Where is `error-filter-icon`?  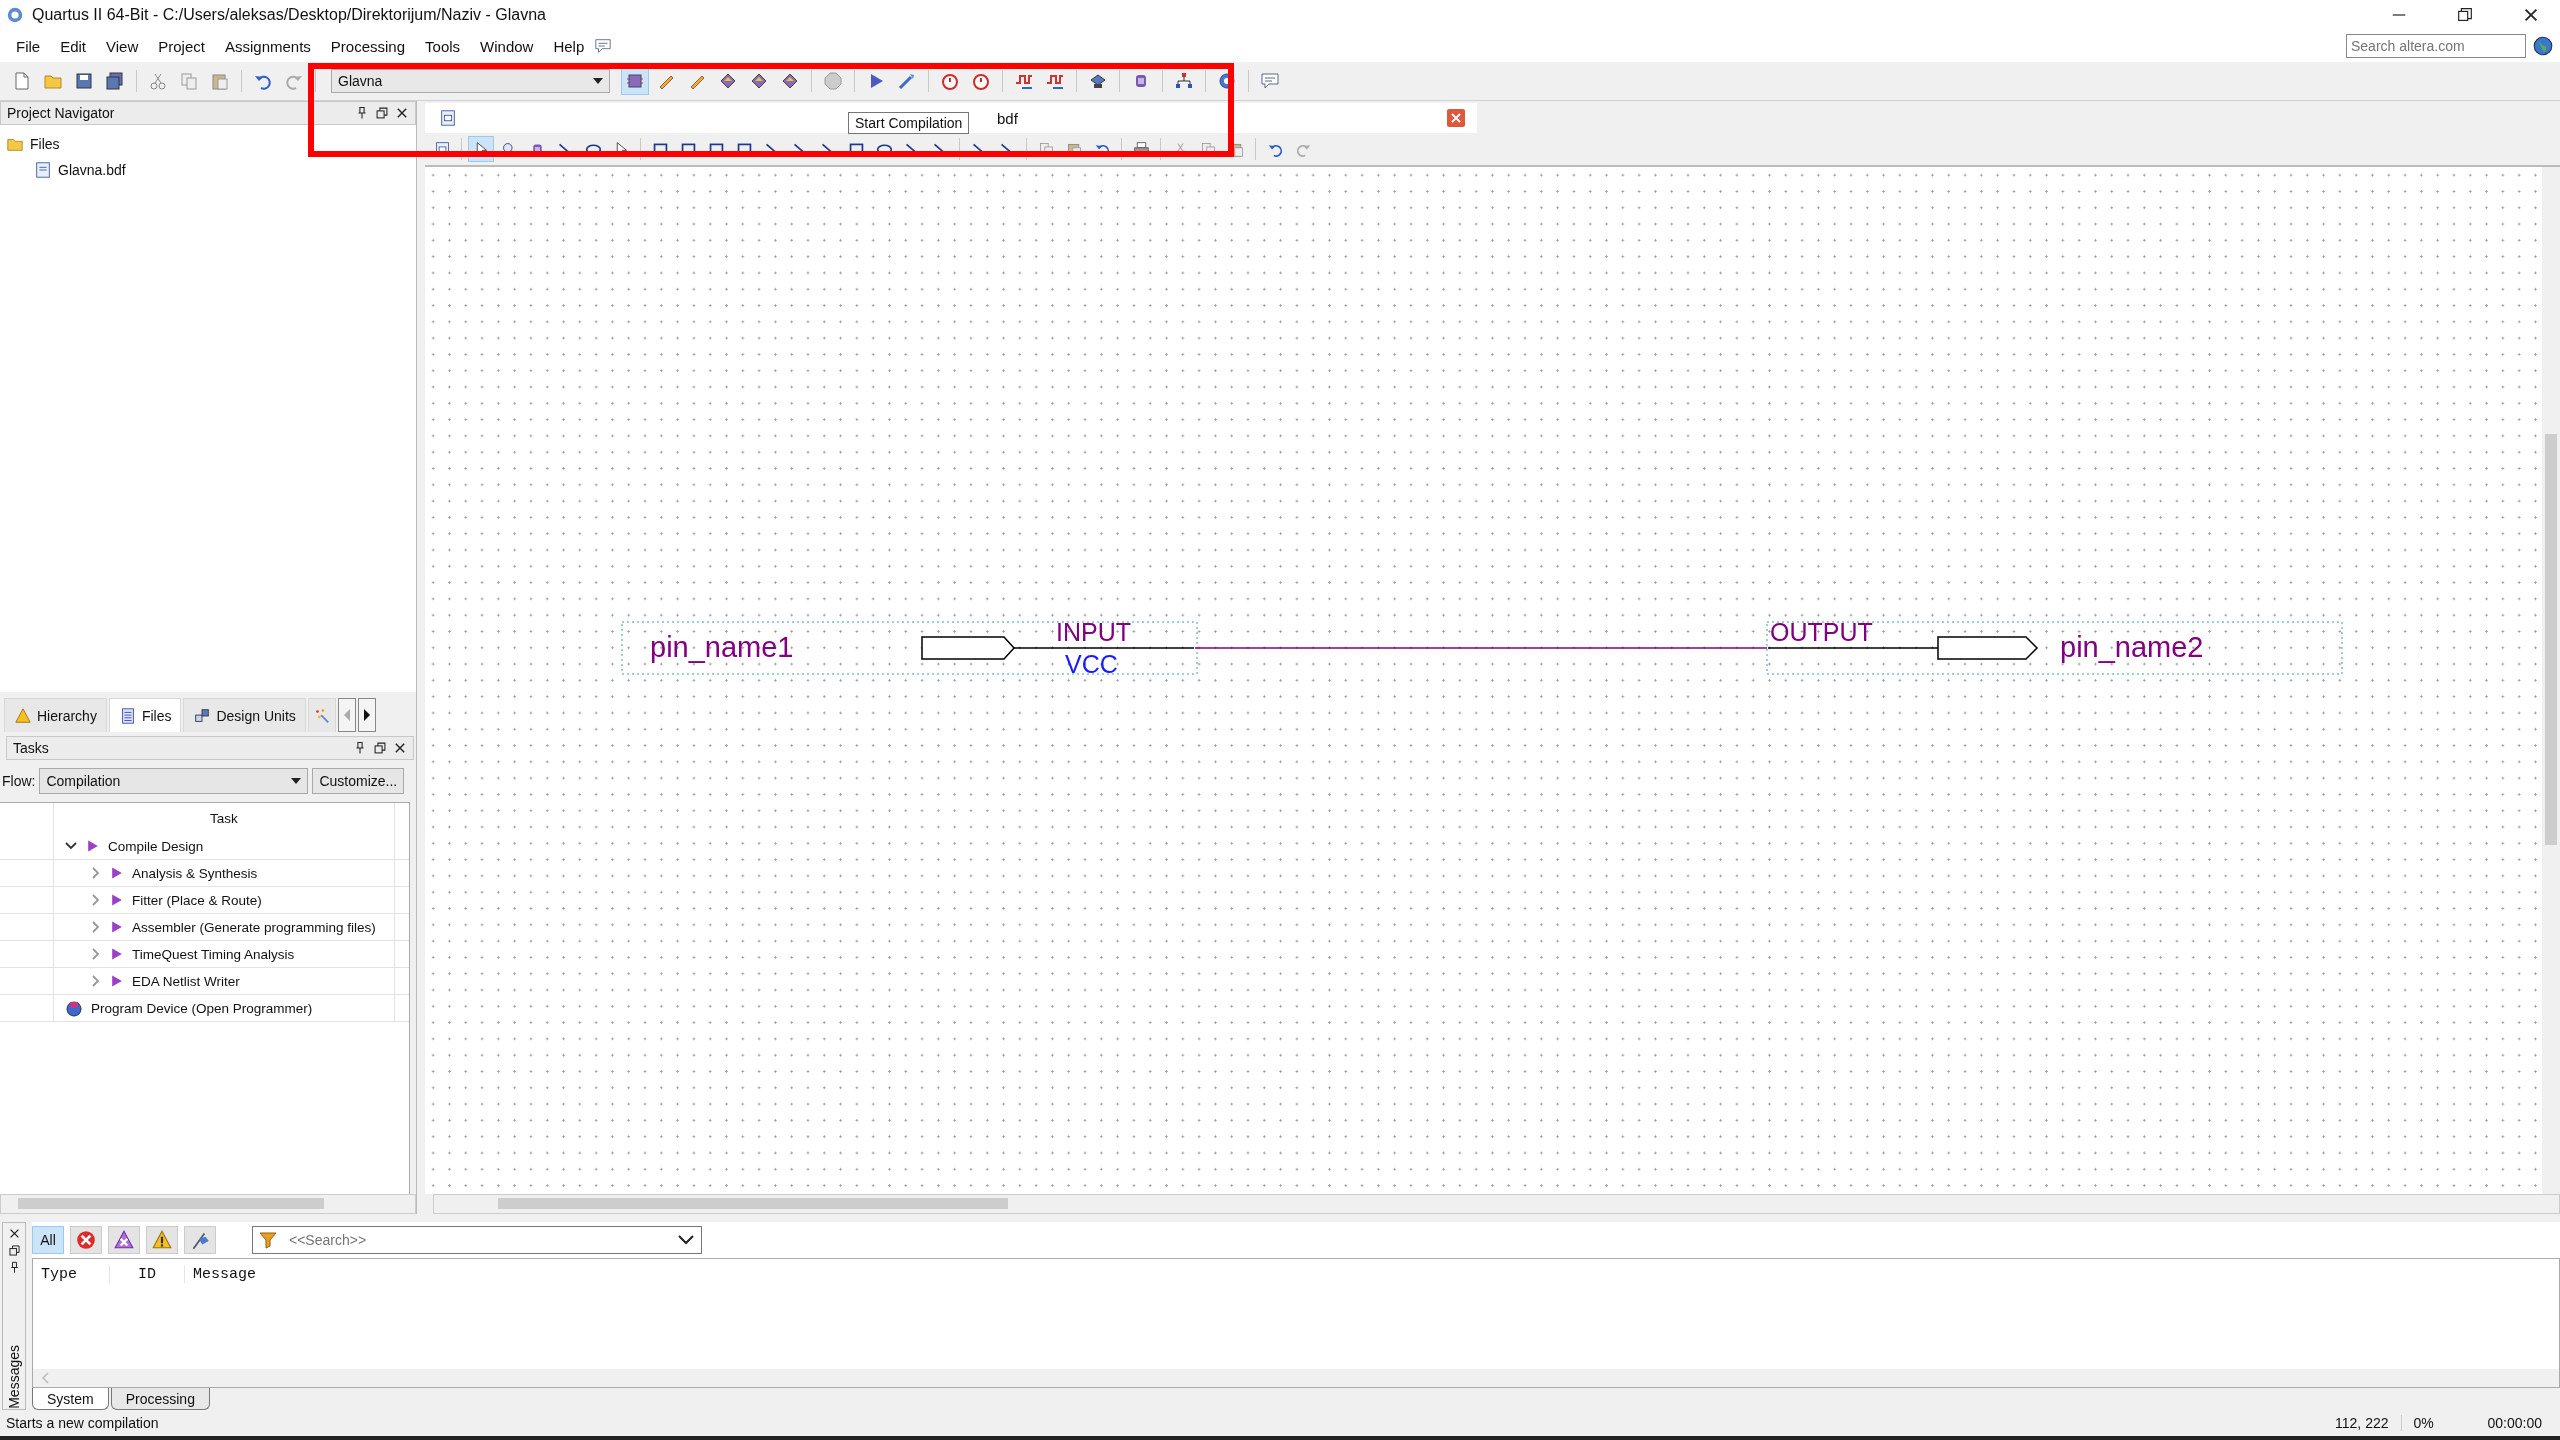
error-filter-icon is located at coordinates (86, 1240).